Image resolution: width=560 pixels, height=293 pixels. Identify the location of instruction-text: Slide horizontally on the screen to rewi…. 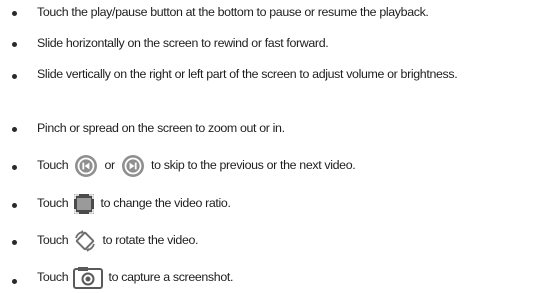
(183, 43).